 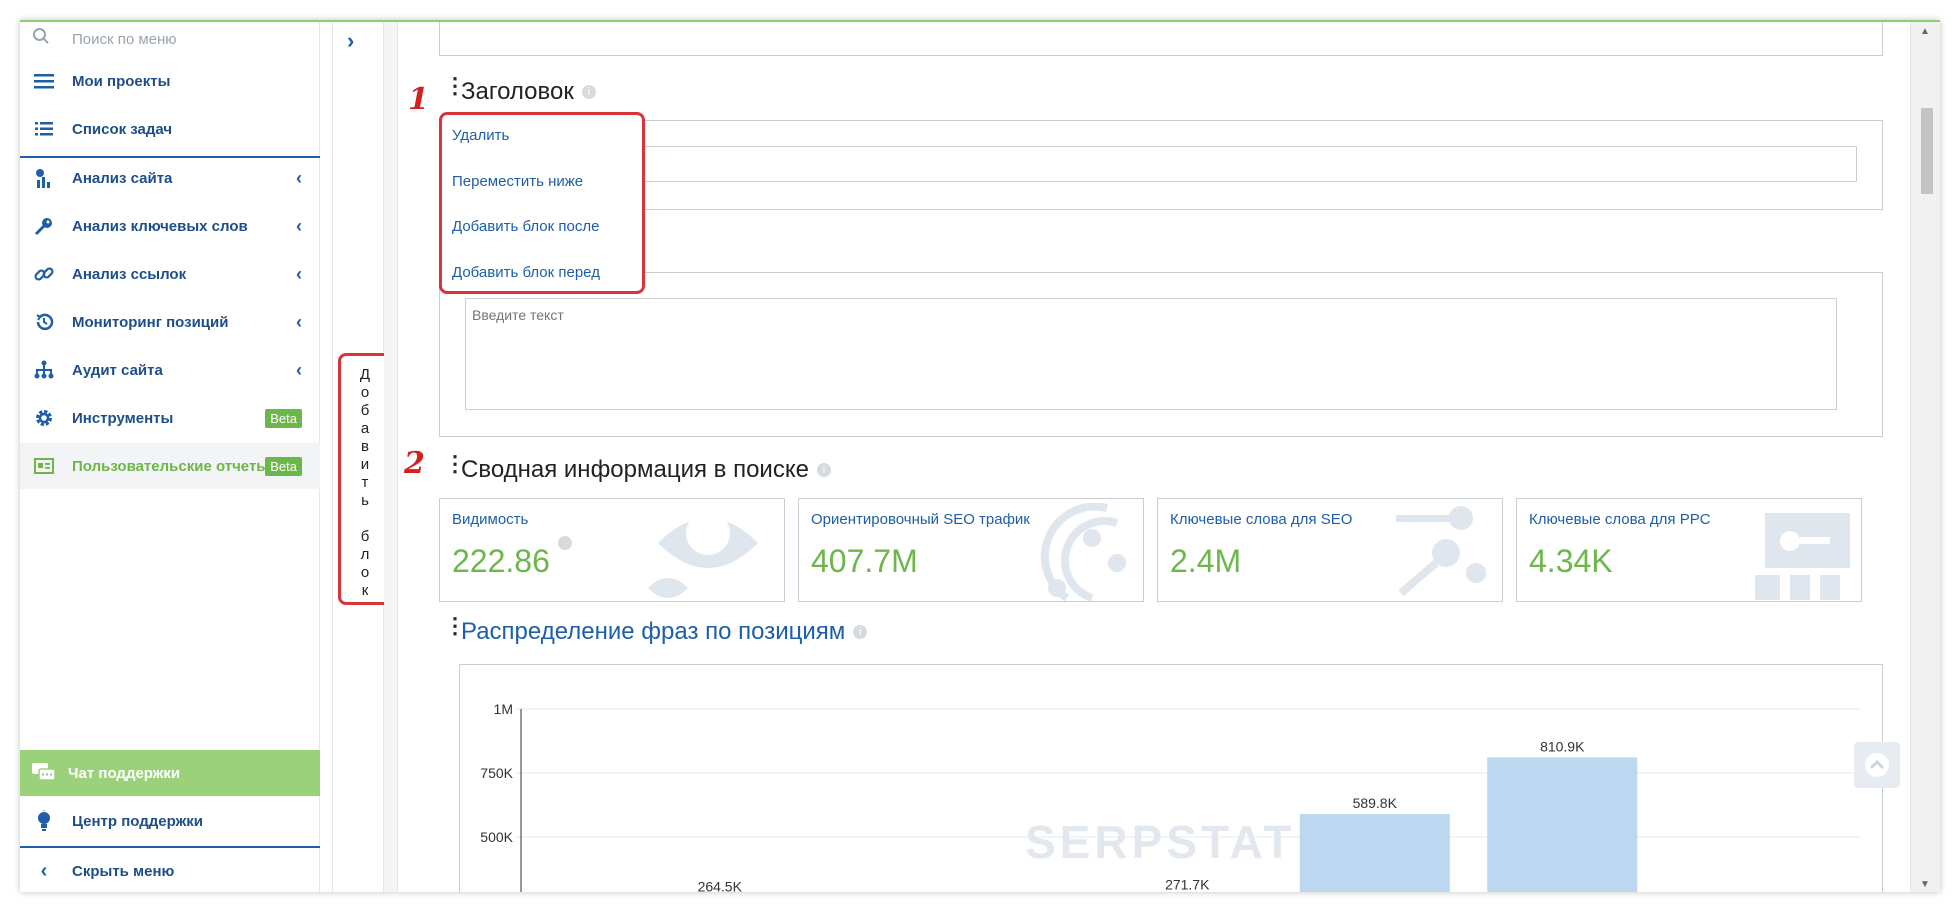 I want to click on header-input, so click(x=1218, y=164).